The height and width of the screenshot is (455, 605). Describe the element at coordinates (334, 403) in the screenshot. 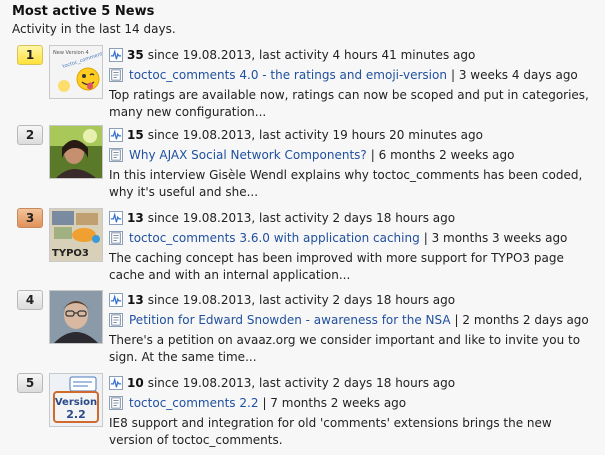

I see `article-age: | 7 months 2 weeks ago` at that location.